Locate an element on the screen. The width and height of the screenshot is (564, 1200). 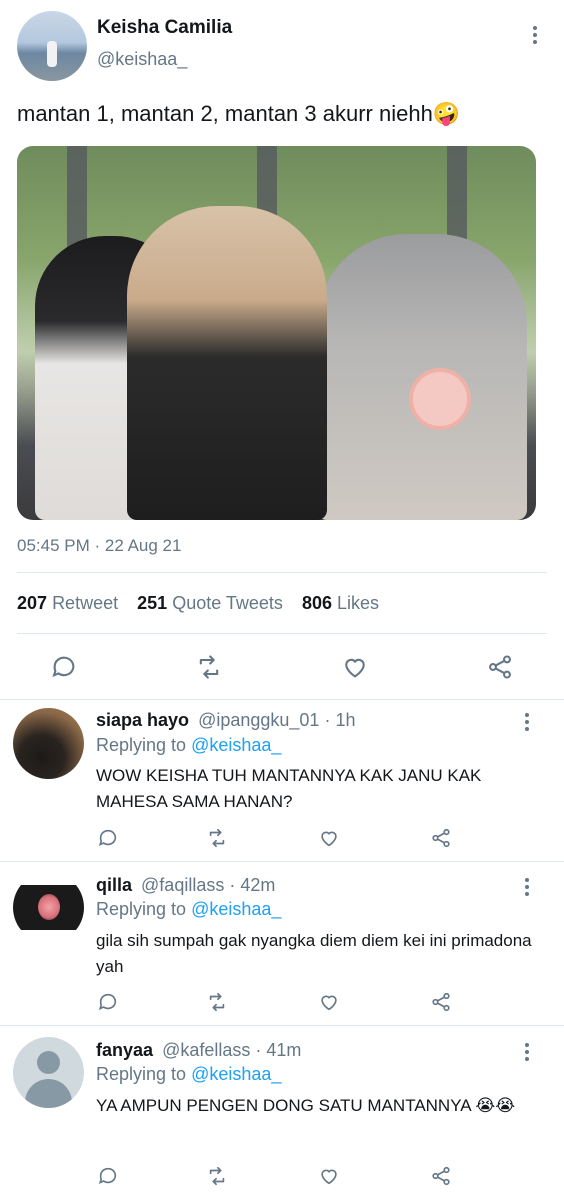
reply-name: siapa hayo is located at coordinates (142, 720).